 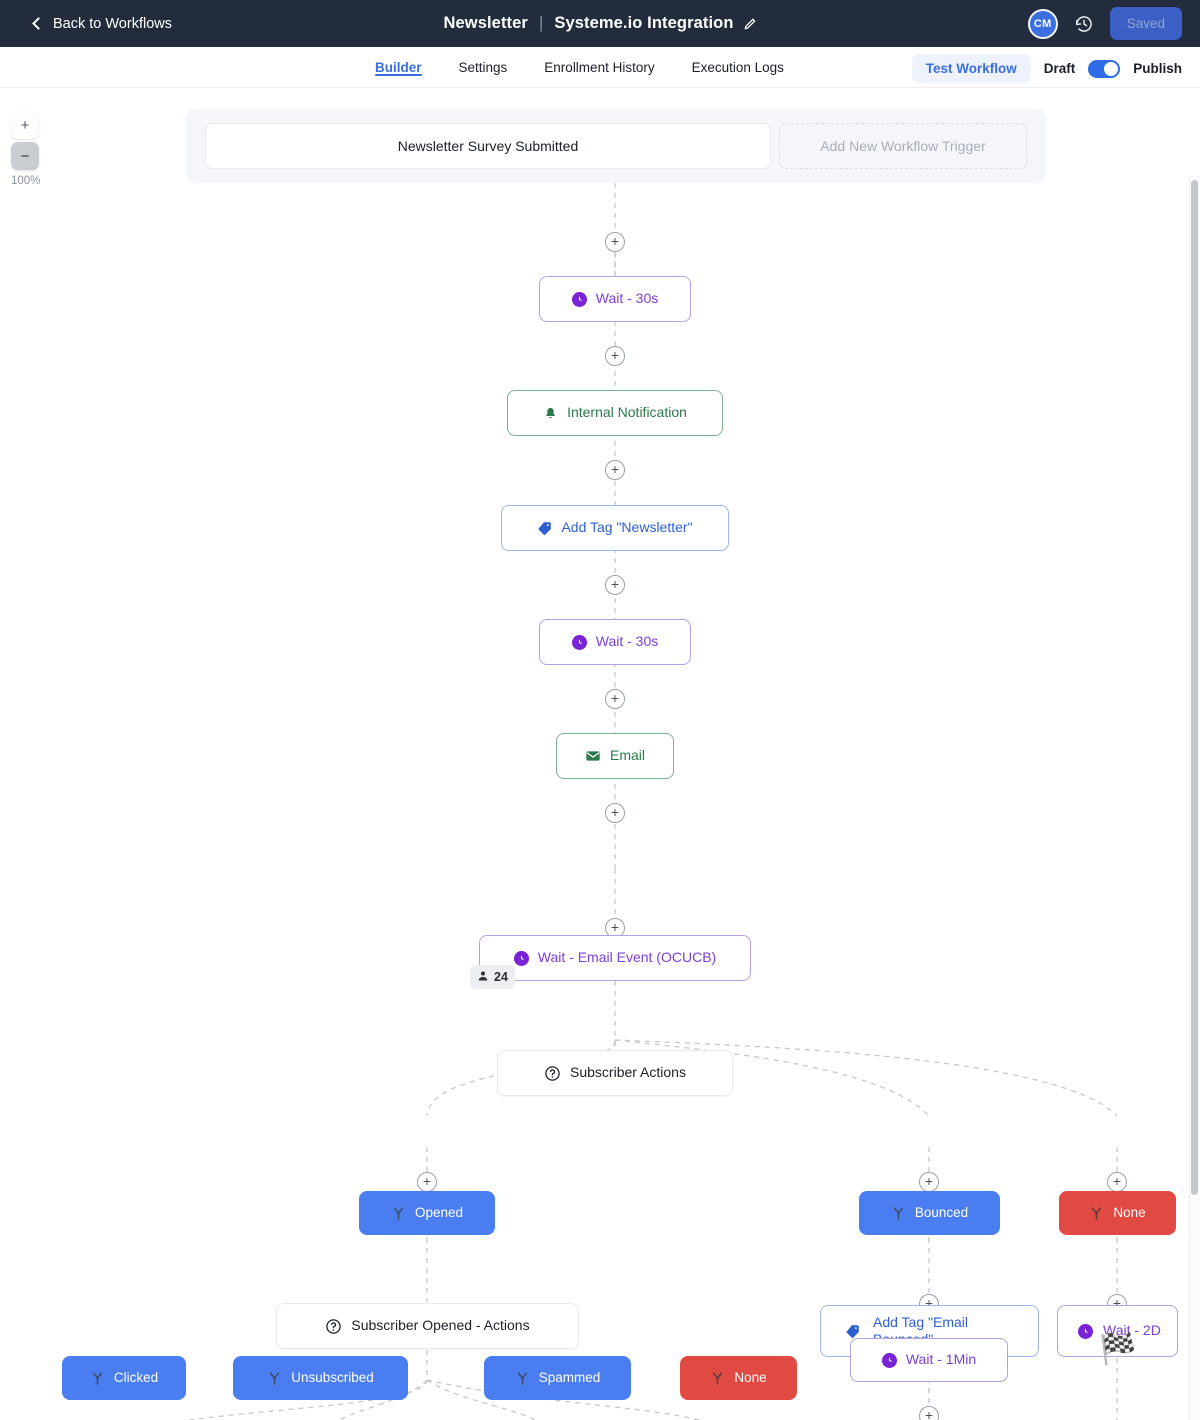 What do you see at coordinates (627, 957) in the screenshot?
I see `node-label: Wait - Email Event (OCUCB)` at bounding box center [627, 957].